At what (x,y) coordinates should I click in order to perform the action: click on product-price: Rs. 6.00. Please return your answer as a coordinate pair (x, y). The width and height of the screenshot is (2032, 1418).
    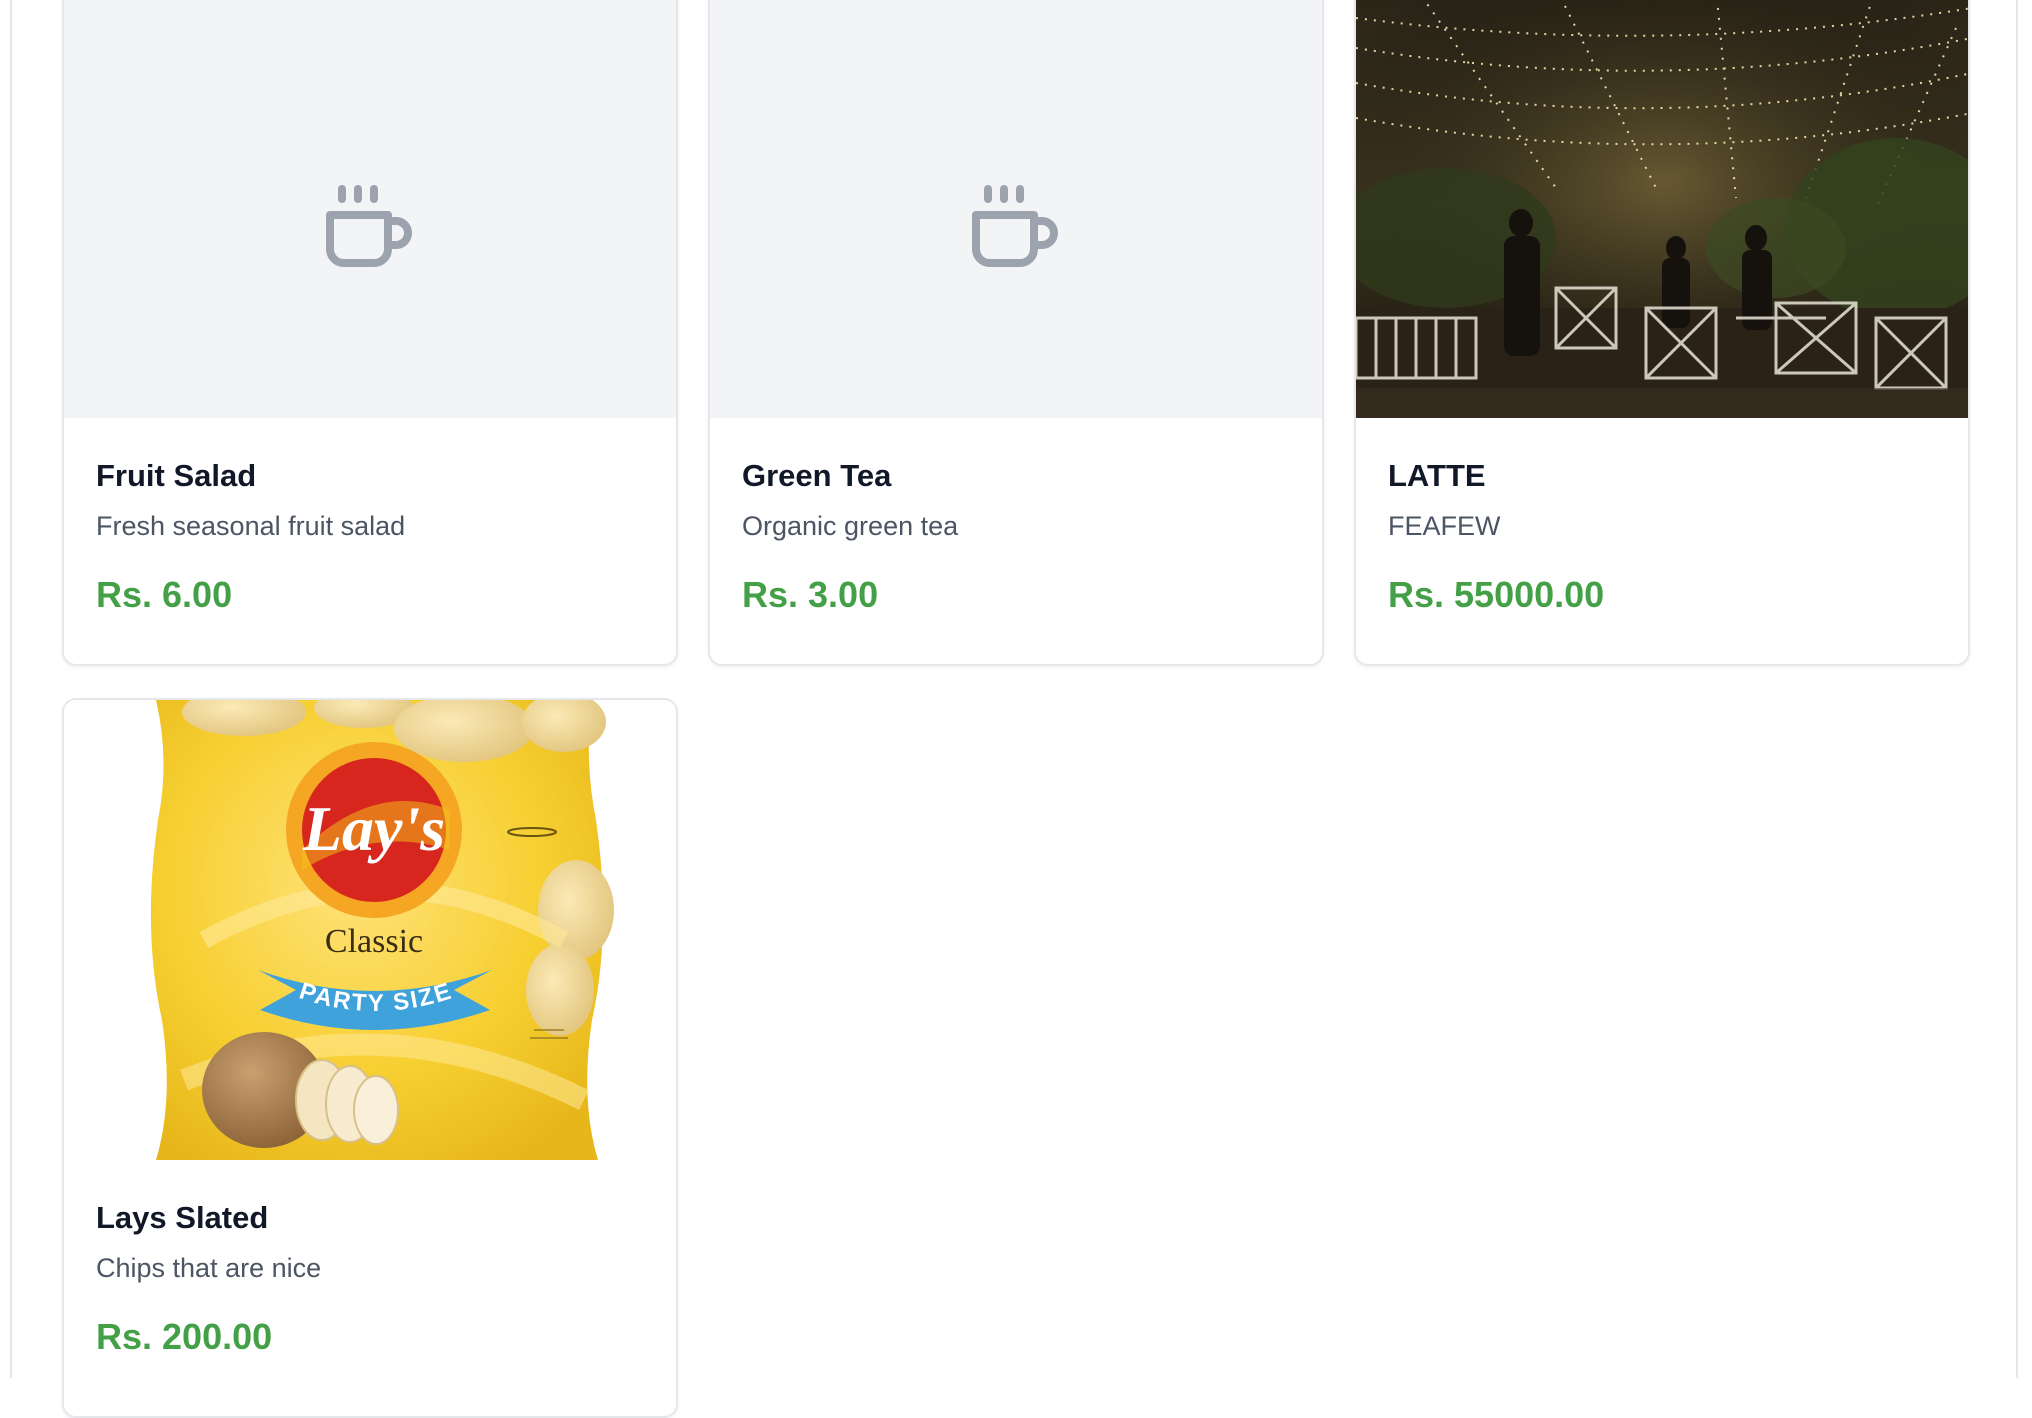
    Looking at the image, I should click on (164, 594).